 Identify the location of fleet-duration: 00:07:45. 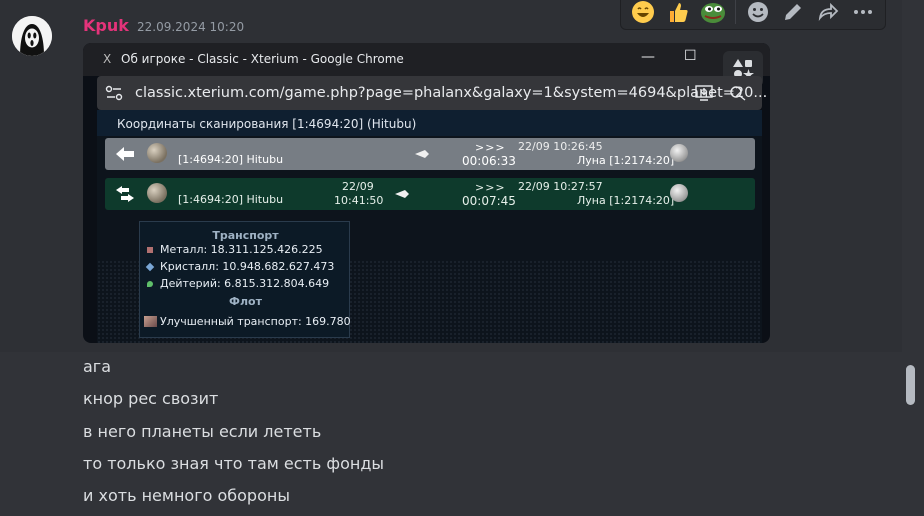
(489, 201).